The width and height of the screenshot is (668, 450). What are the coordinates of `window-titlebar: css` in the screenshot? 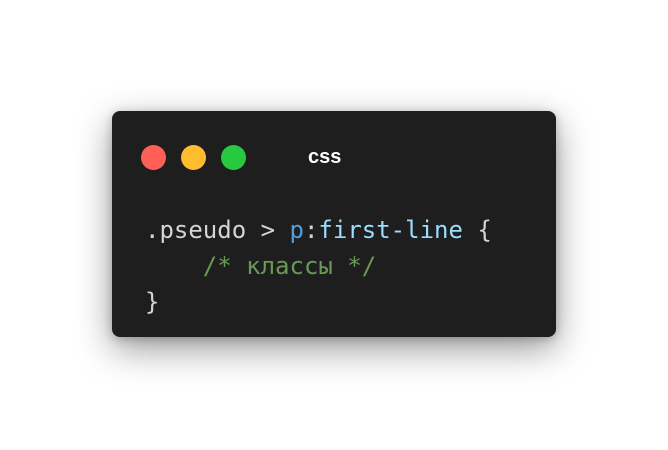 It's located at (334, 156).